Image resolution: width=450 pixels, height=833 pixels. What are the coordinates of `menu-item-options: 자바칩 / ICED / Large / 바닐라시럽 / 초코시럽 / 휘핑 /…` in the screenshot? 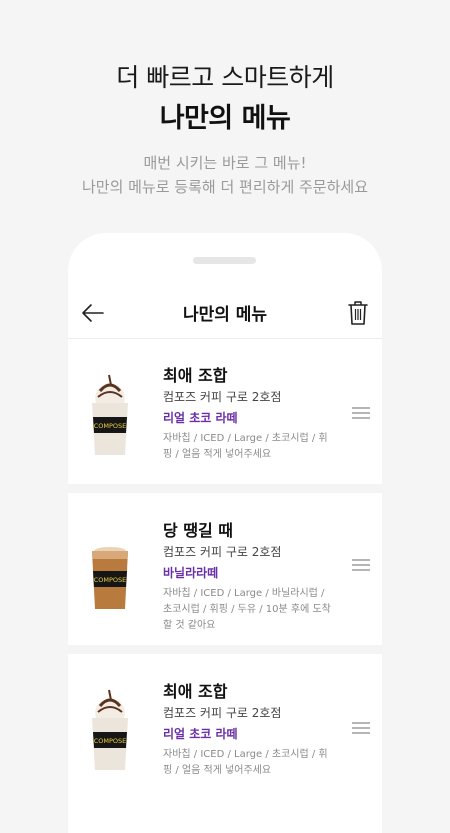 It's located at (247, 609).